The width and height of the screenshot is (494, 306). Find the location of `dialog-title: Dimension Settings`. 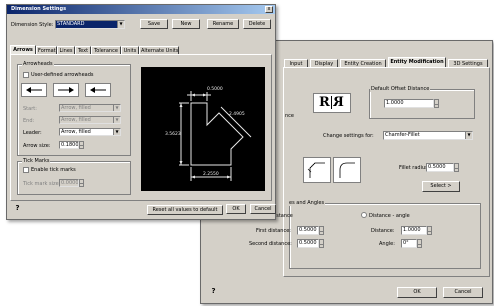

dialog-title: Dimension Settings is located at coordinates (141, 9).